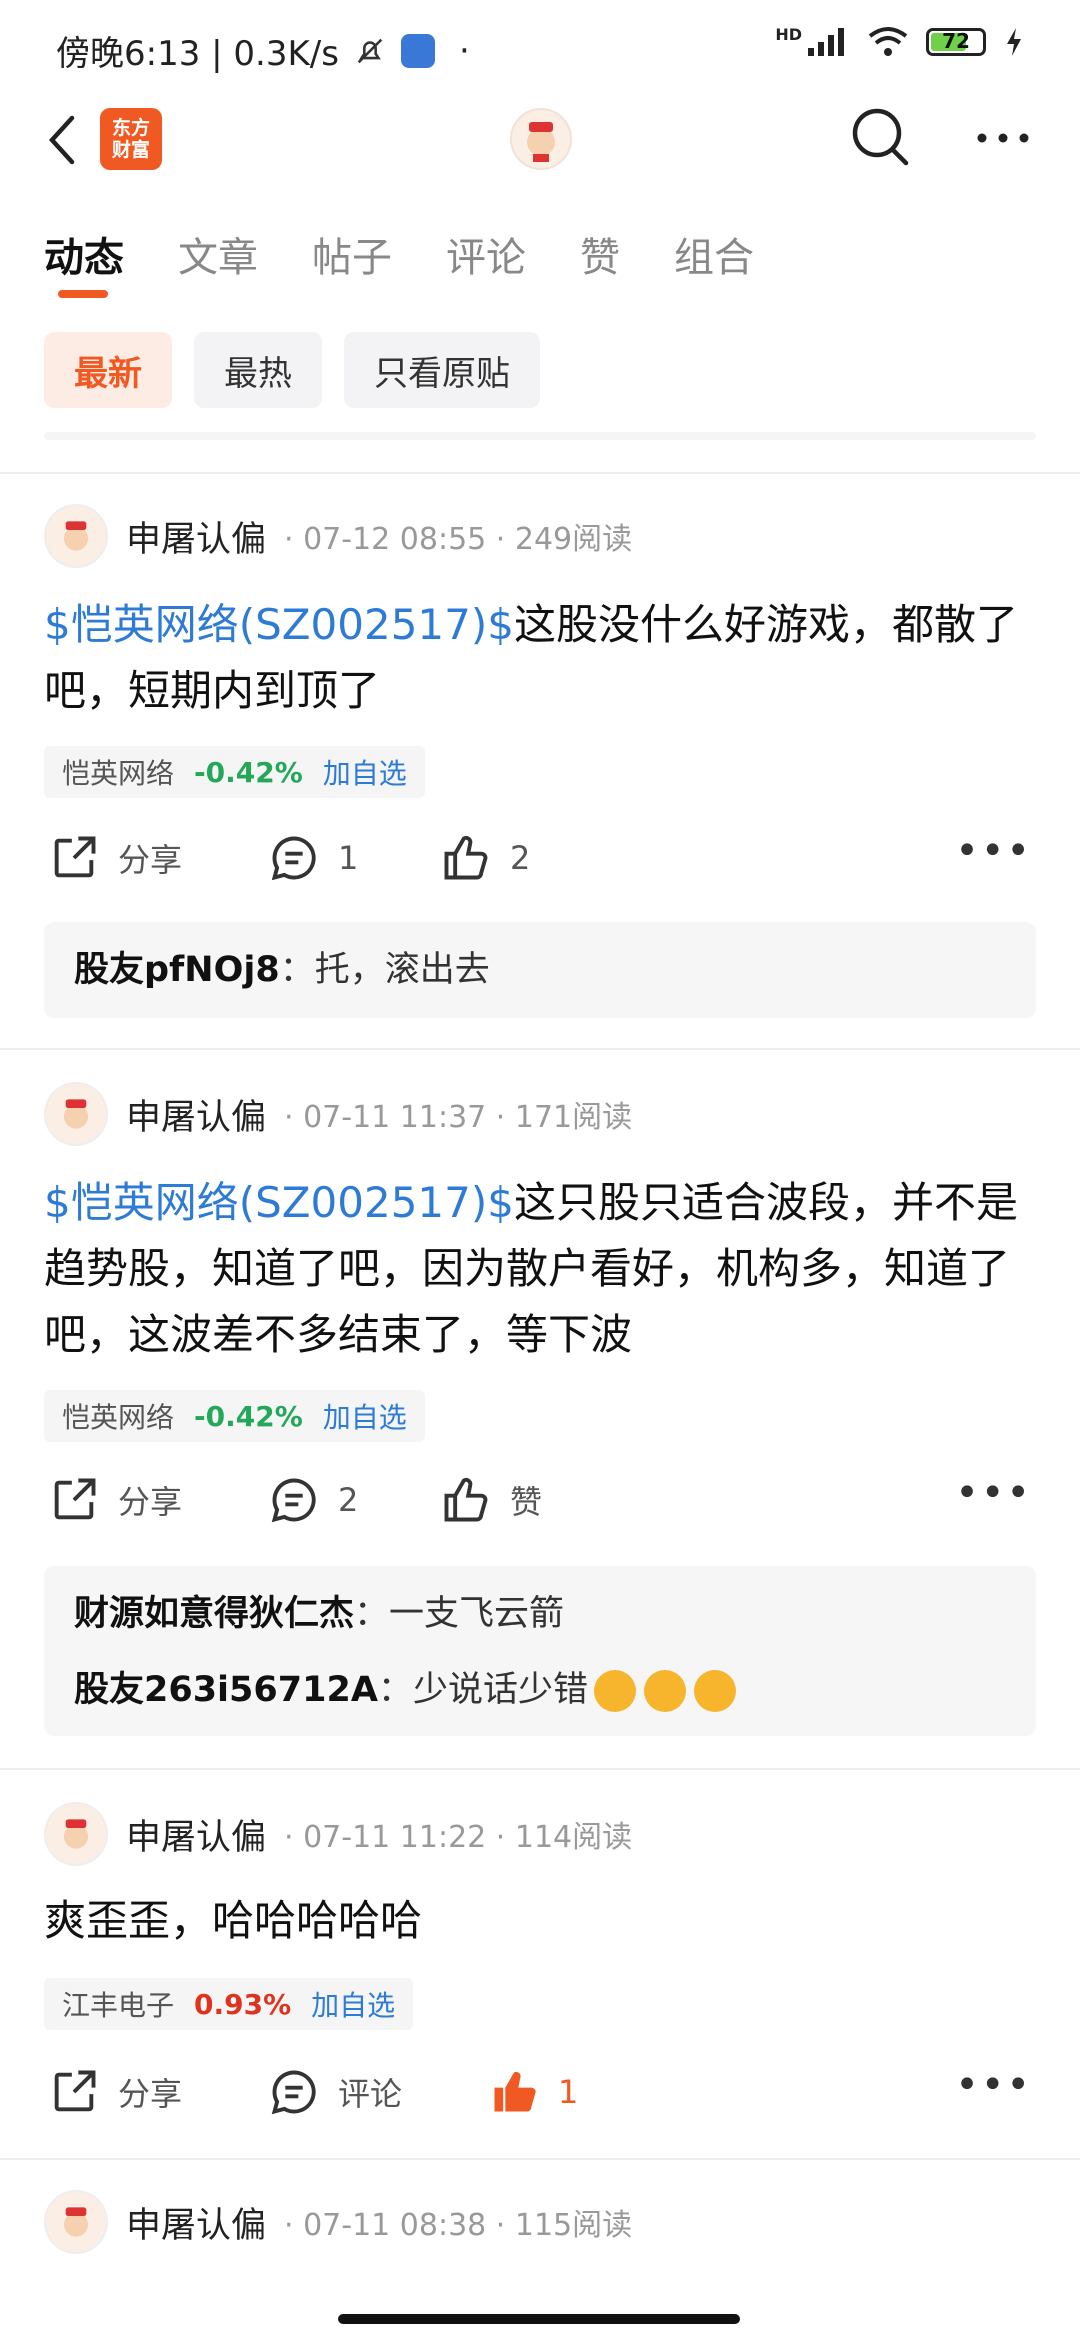  What do you see at coordinates (370, 50) in the screenshot?
I see `mute-bell-icon` at bounding box center [370, 50].